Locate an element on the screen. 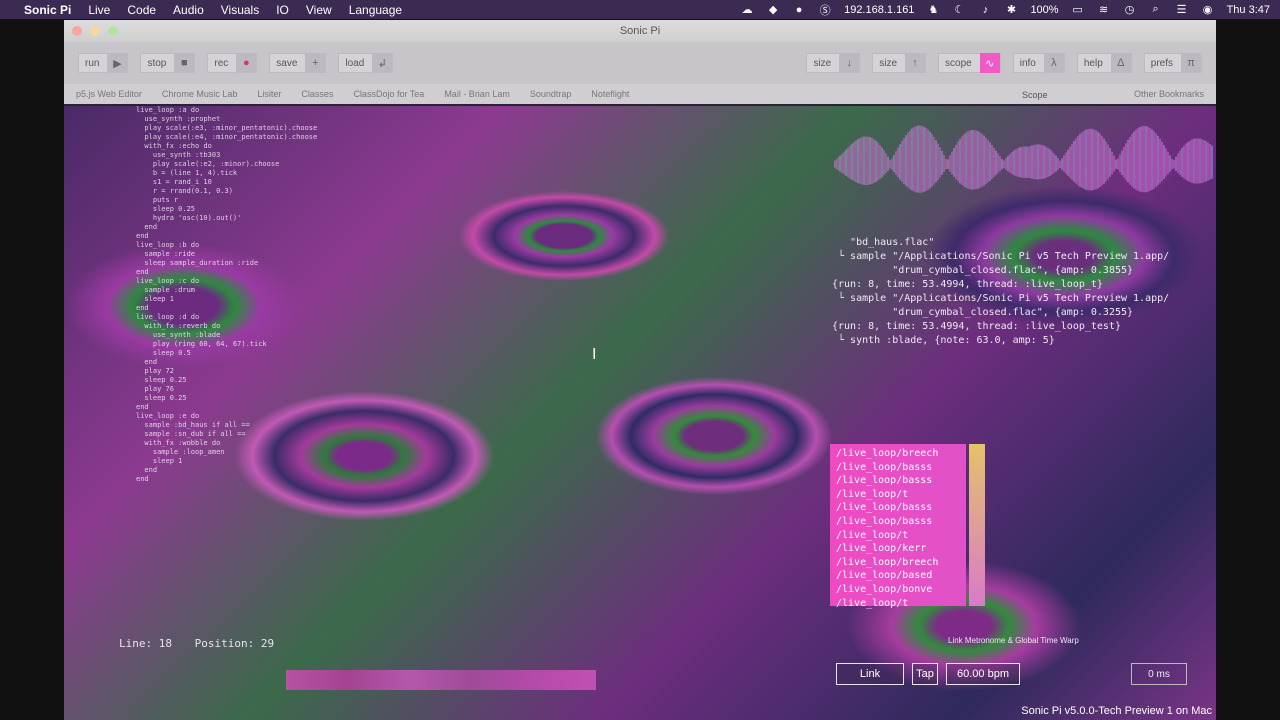 The image size is (1280, 720). info-button: info λ is located at coordinates (1038, 63).